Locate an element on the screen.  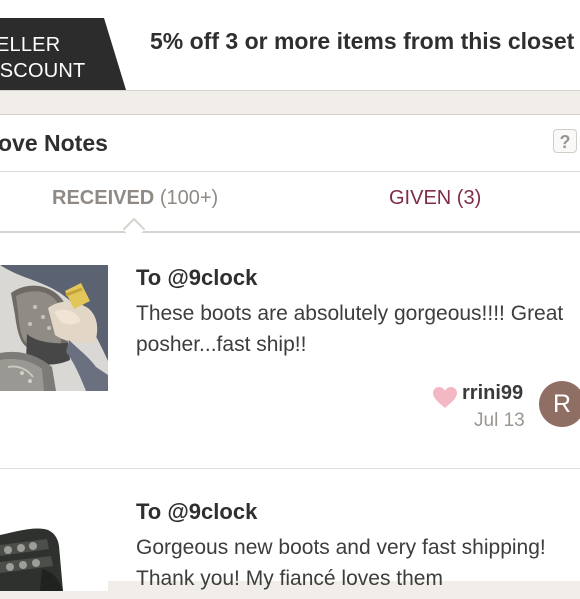
help-button: ? is located at coordinates (565, 141).